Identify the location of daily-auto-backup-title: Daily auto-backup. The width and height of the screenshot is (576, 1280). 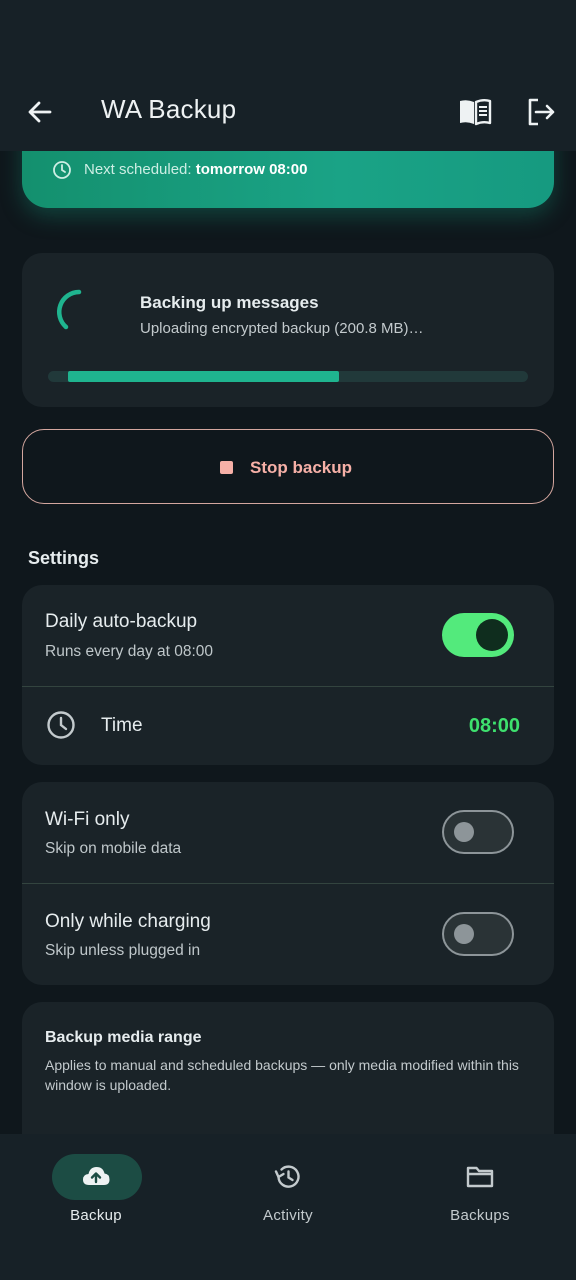
(121, 621).